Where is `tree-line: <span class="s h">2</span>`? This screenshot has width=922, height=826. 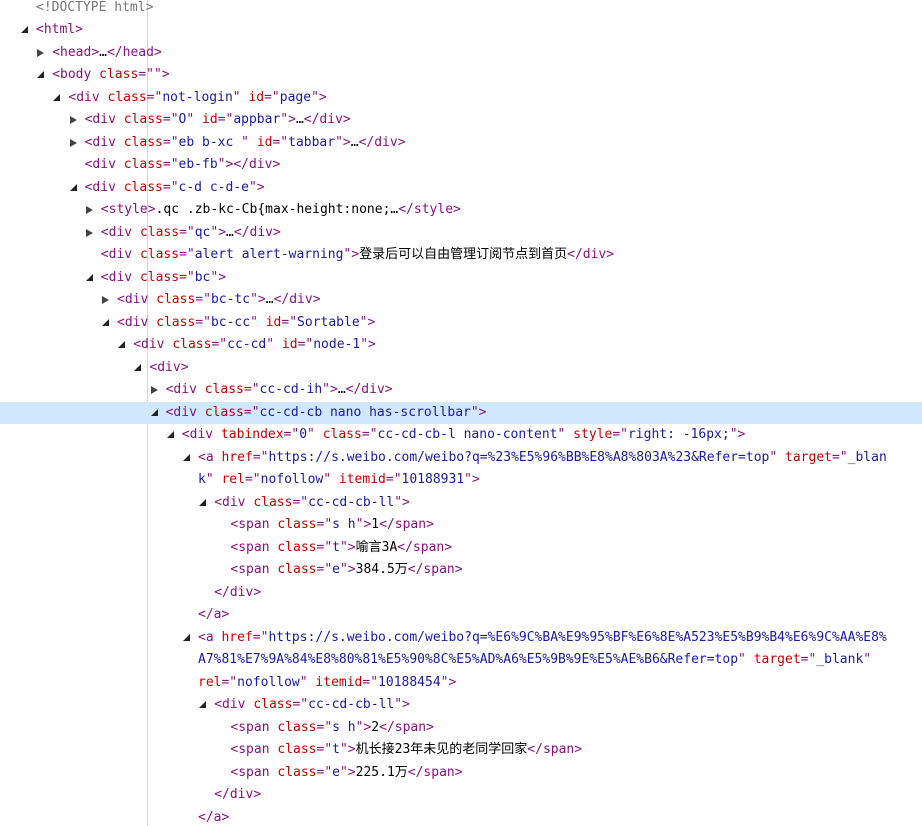 tree-line: <span class="s h">2</span> is located at coordinates (461, 728).